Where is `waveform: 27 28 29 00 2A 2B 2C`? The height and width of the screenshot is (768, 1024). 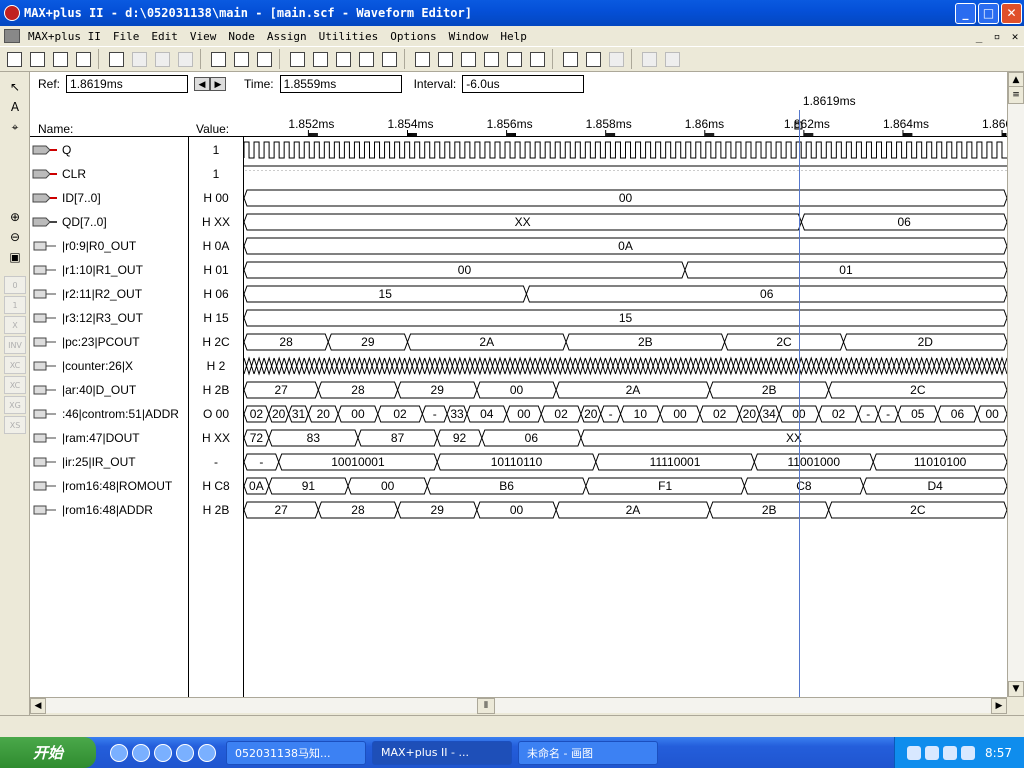 waveform: 27 28 29 00 2A 2B 2C is located at coordinates (625, 390).